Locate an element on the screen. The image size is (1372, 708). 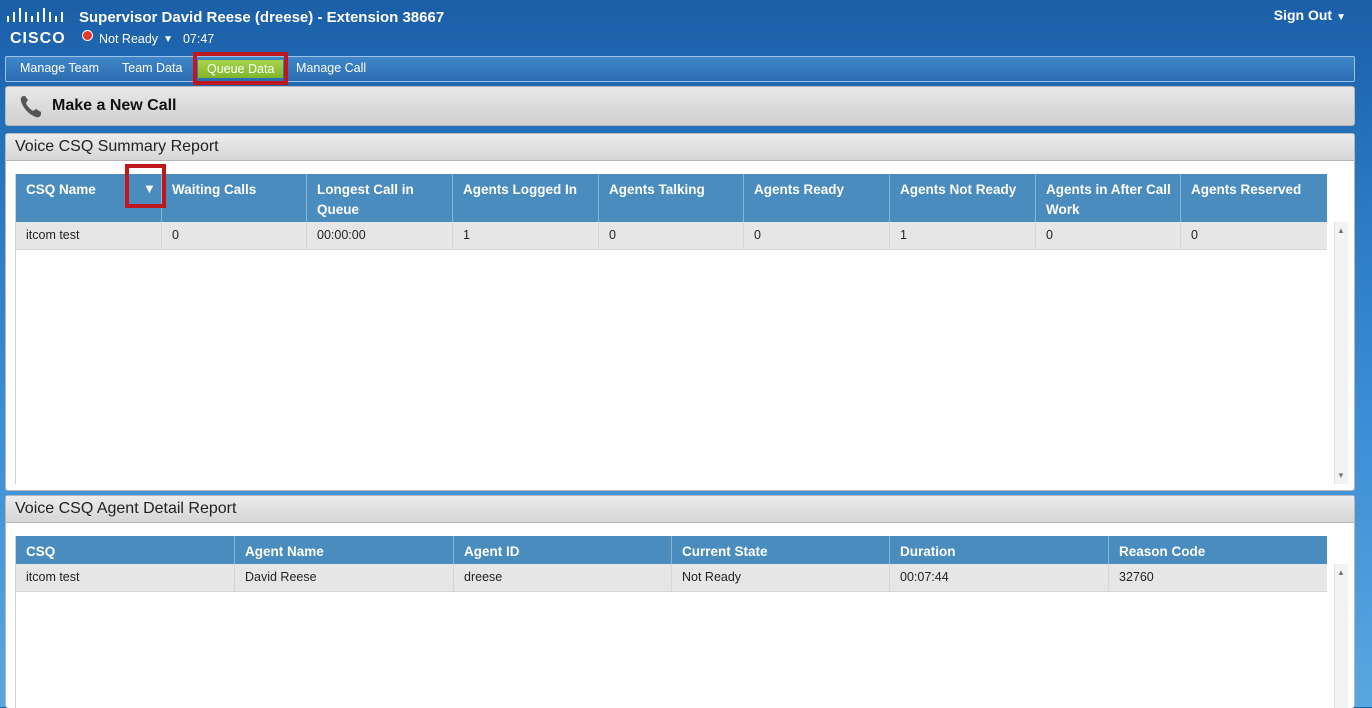
column-header: Duration is located at coordinates (999, 550).